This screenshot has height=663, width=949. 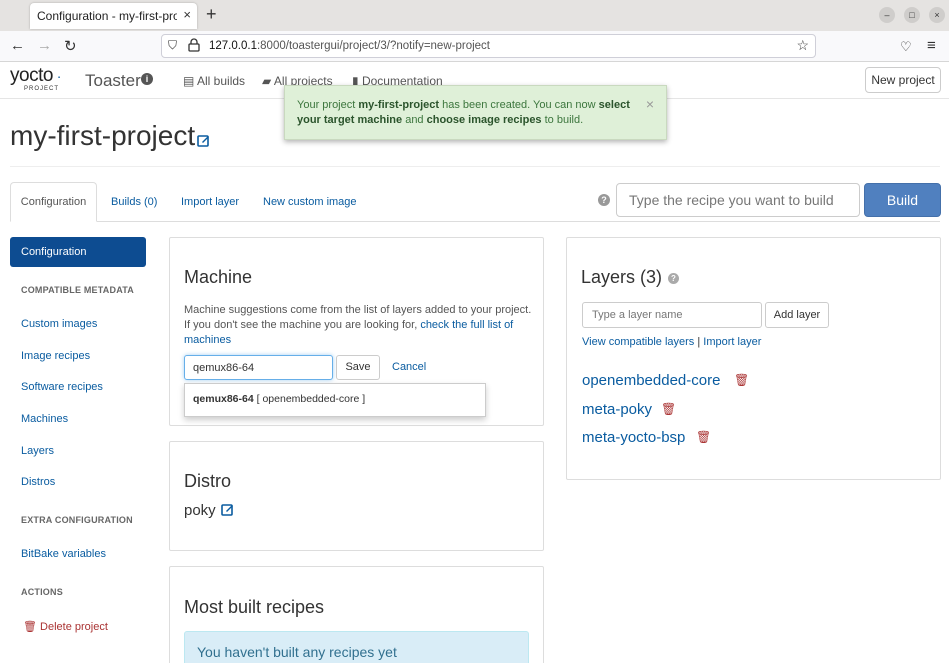 I want to click on new-tab-icon: +, so click(x=211, y=14).